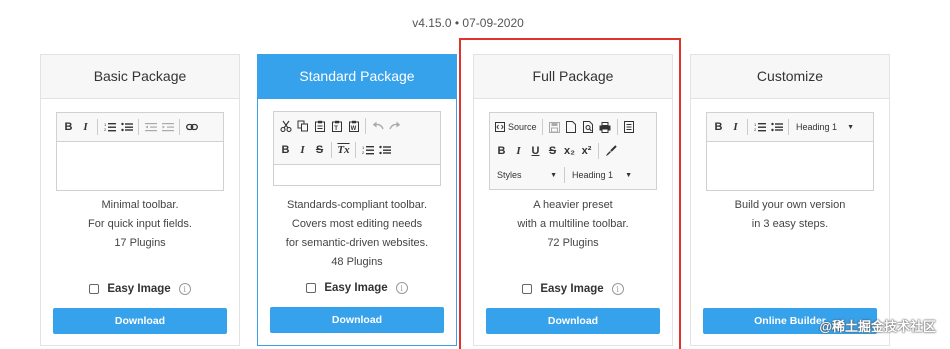  I want to click on desc-line: Minimal toolbar., so click(140, 205).